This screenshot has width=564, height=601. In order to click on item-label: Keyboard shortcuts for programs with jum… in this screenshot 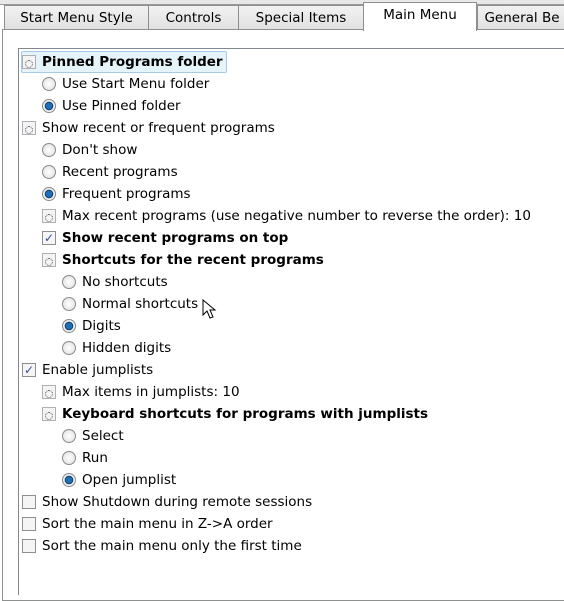, I will do `click(245, 414)`.